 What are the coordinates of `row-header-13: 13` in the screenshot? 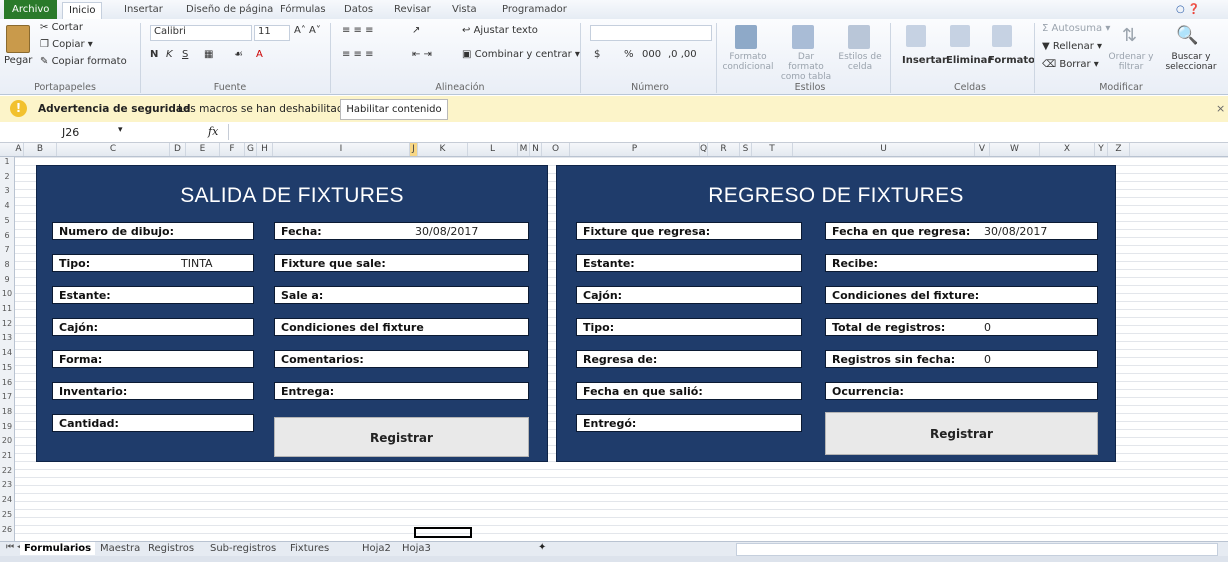 It's located at (7, 337).